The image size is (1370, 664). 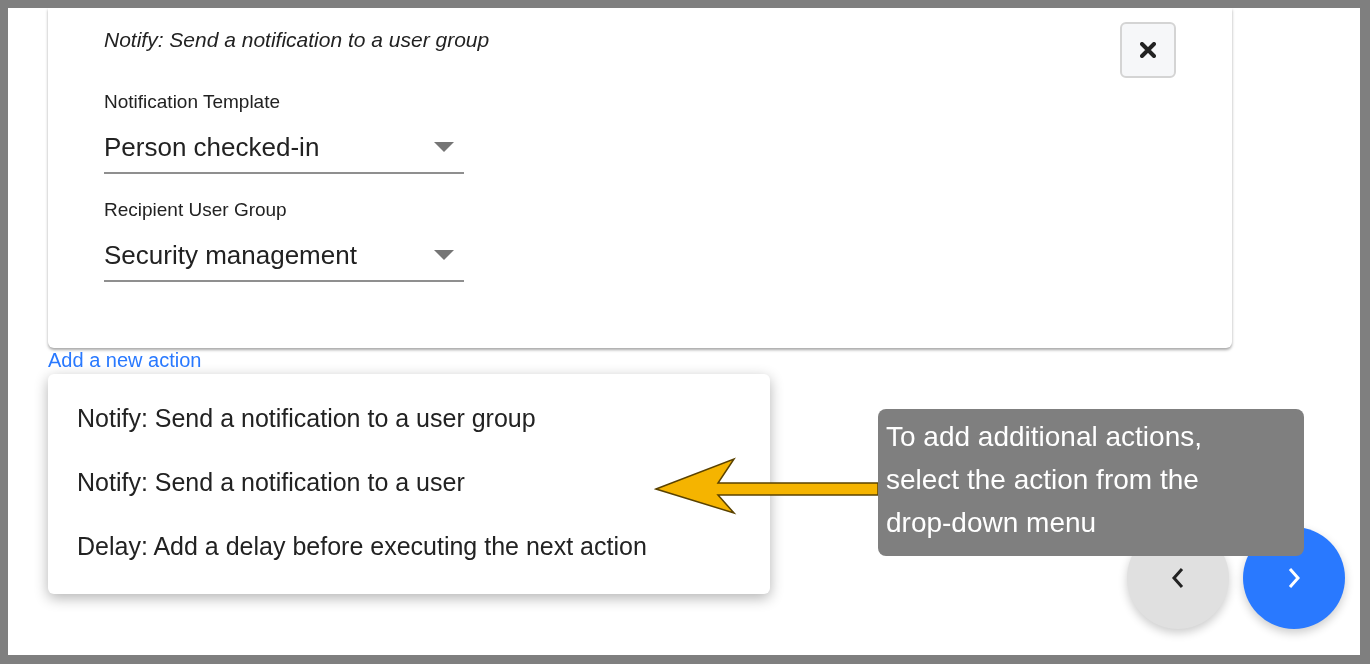 I want to click on menu-item: Delay: Add a delay before executing the next action, so click(x=409, y=546).